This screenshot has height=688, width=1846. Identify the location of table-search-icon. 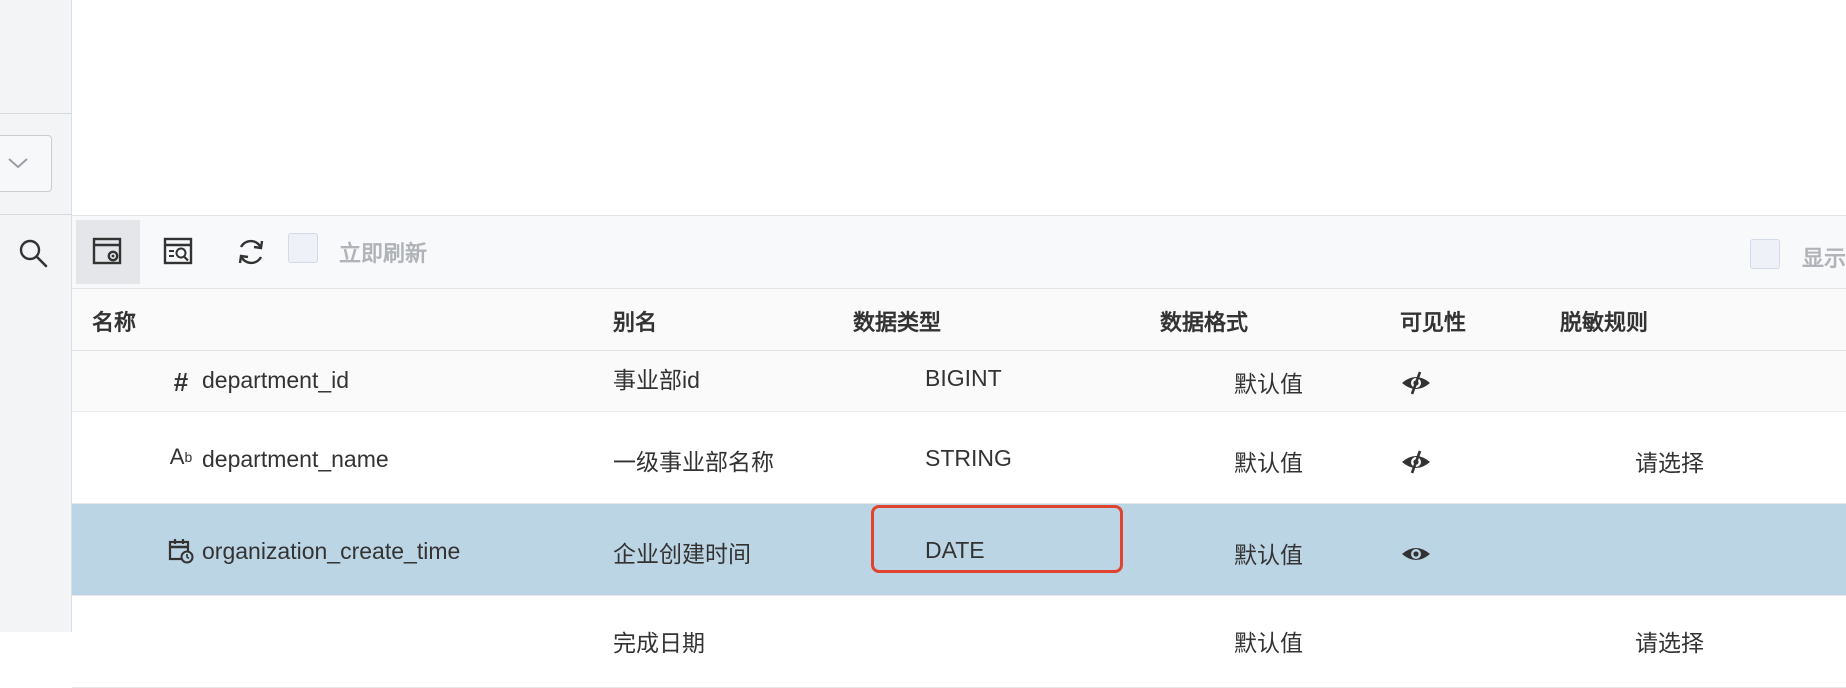
(178, 251).